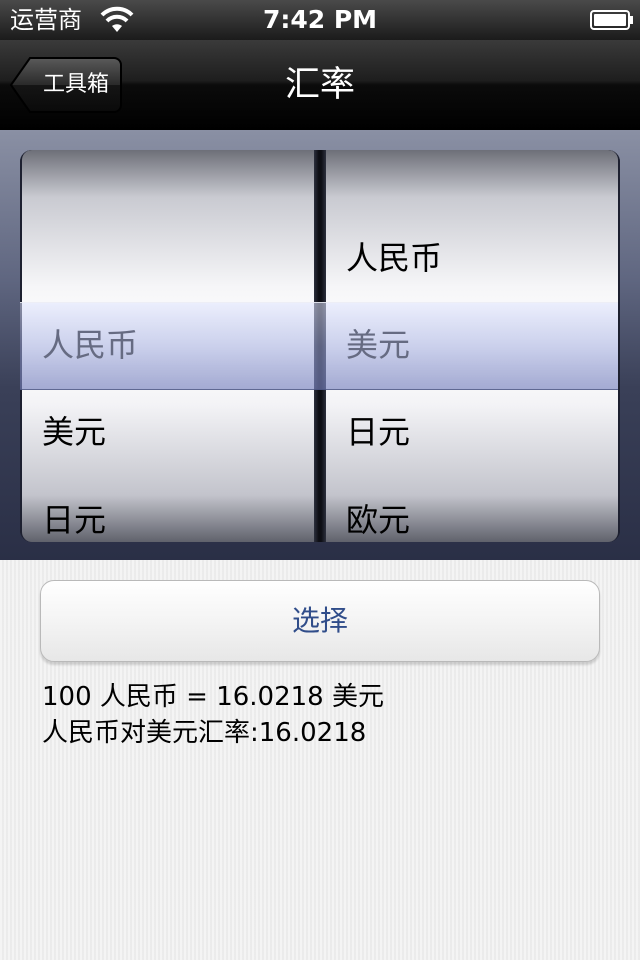  I want to click on picker-row: 美元, so click(177, 432).